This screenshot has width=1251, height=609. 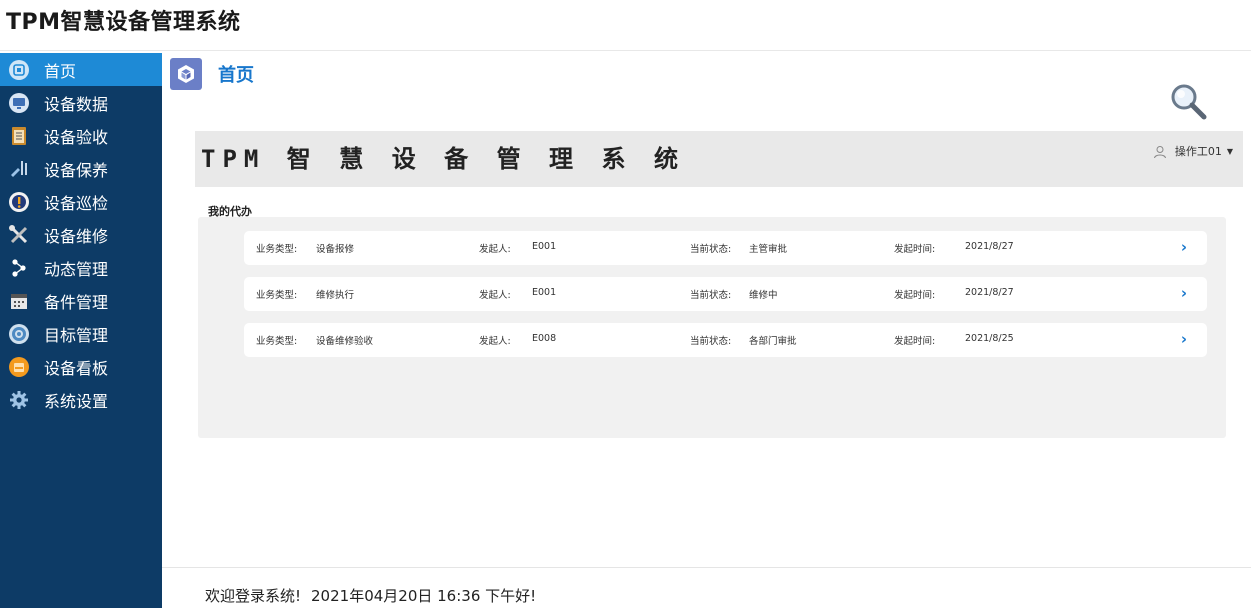 I want to click on type-value: 维修执行, so click(x=335, y=295).